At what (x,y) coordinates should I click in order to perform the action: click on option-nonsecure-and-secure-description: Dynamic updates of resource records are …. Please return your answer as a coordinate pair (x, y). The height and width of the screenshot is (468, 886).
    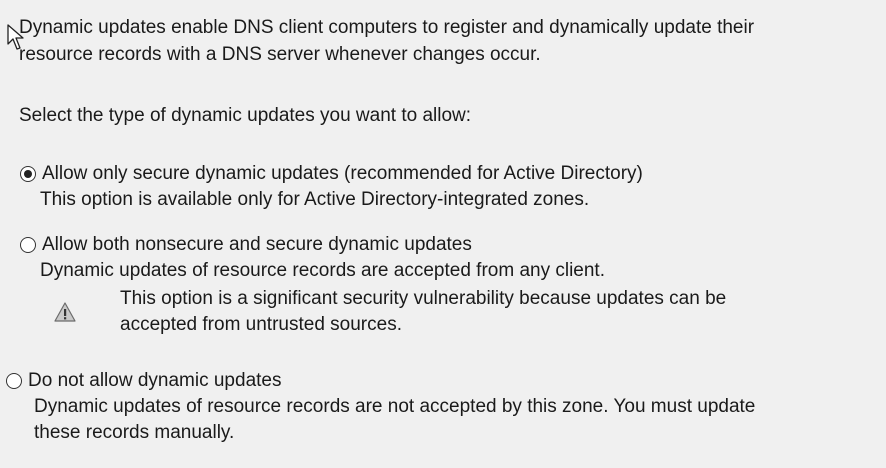
    Looking at the image, I should click on (322, 270).